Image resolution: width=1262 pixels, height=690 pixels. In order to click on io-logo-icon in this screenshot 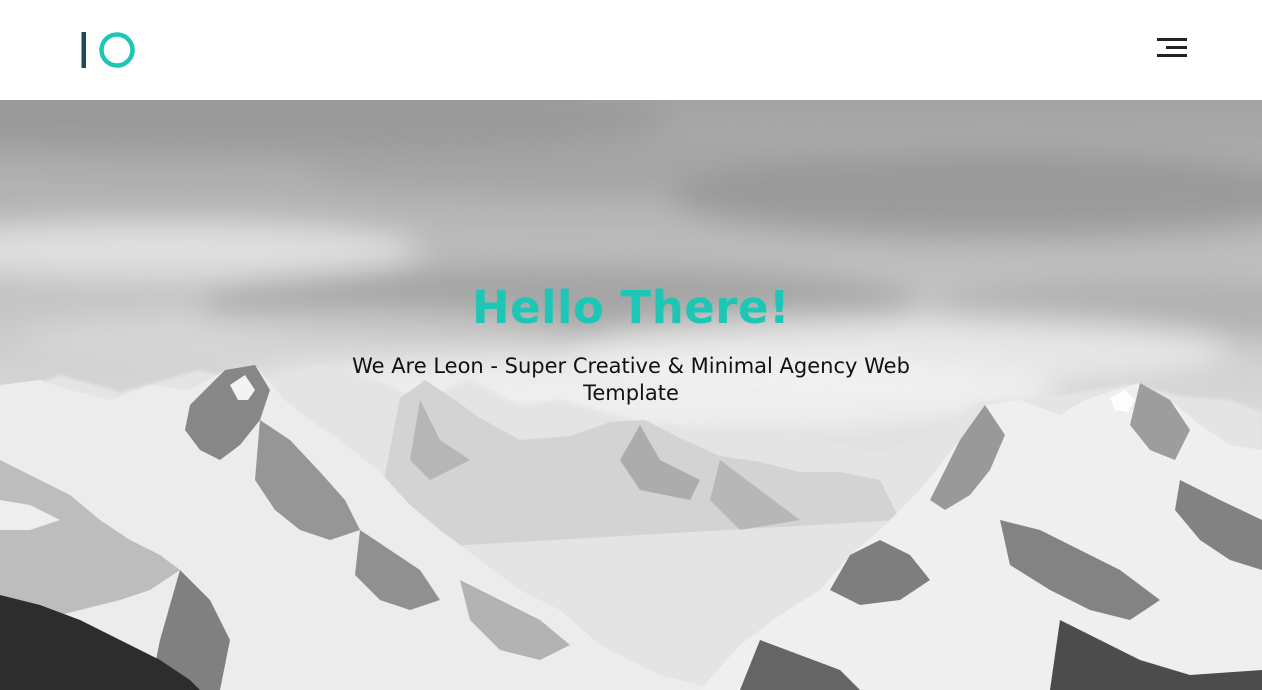, I will do `click(110, 51)`.